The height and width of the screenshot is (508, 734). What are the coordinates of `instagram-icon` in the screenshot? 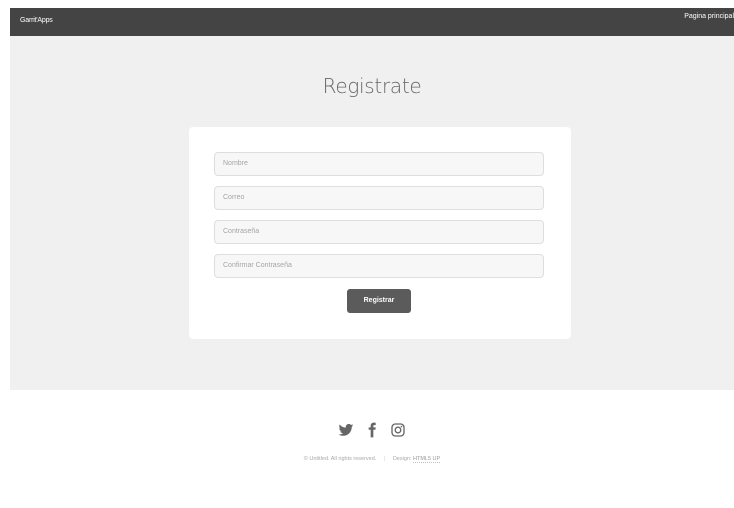 It's located at (398, 430).